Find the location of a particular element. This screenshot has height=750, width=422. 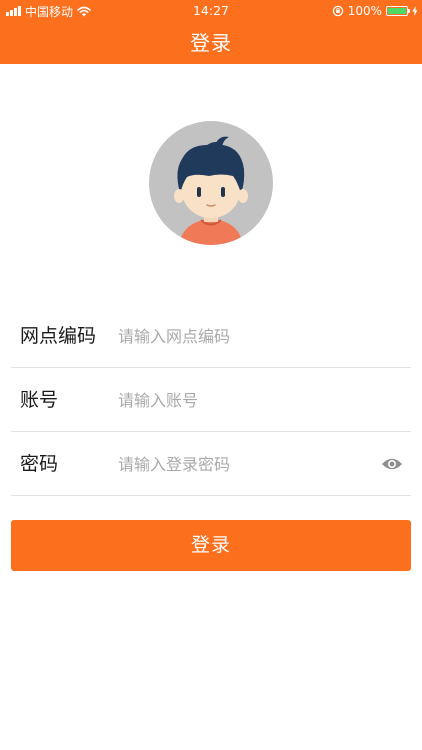

password-row: 密码 is located at coordinates (211, 464).